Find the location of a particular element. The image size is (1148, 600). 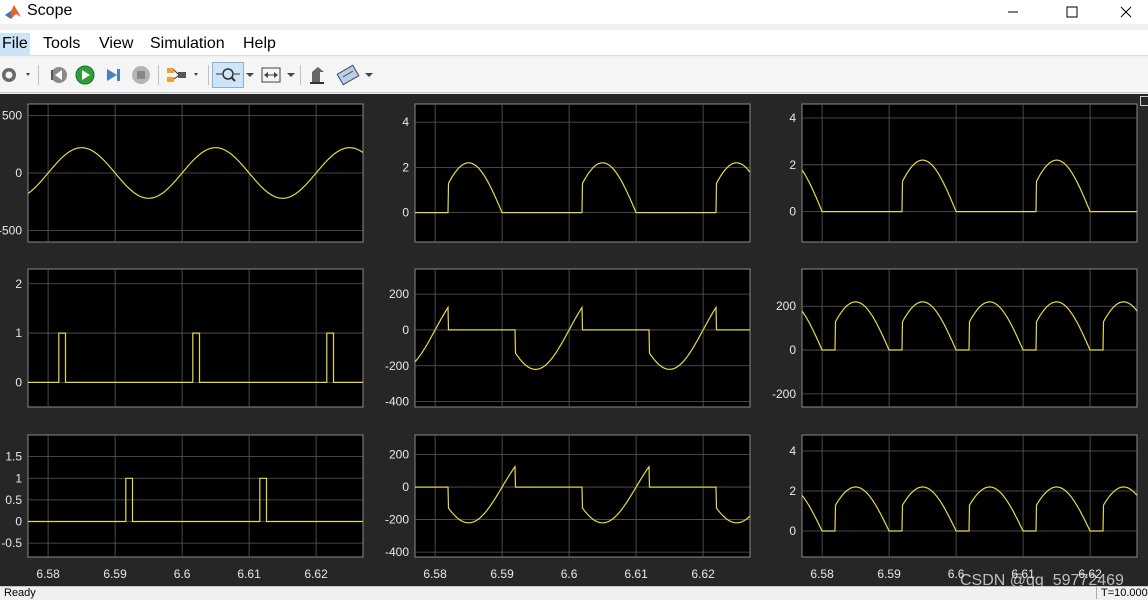

scope-axes-4: 0 1 2 is located at coordinates (189, 338).